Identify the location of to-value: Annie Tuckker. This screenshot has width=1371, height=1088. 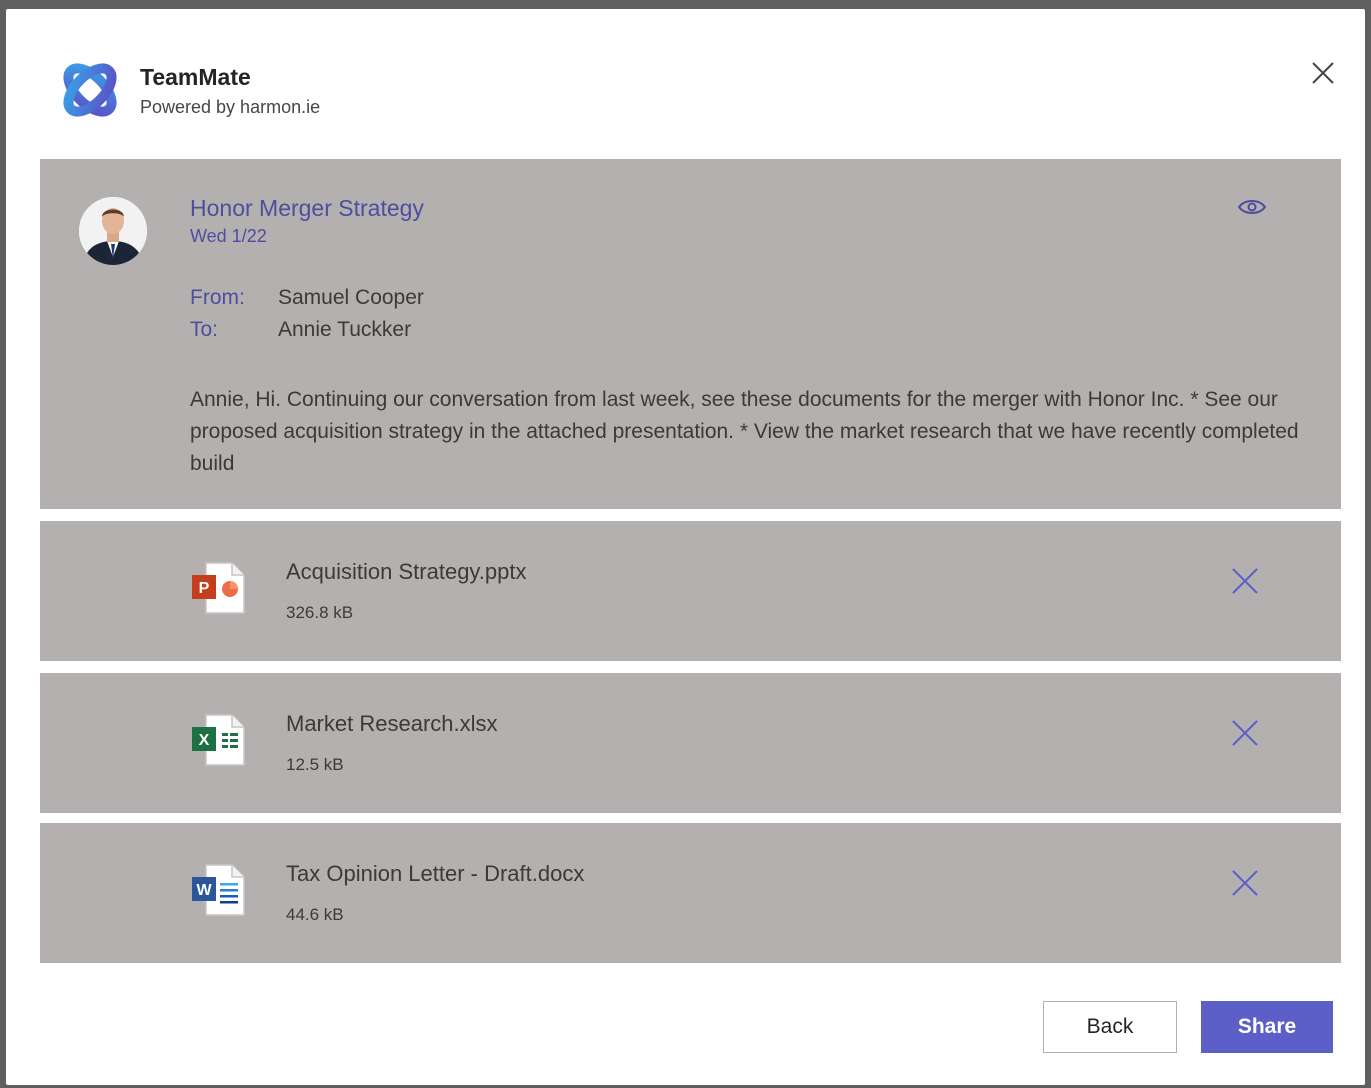
(345, 329).